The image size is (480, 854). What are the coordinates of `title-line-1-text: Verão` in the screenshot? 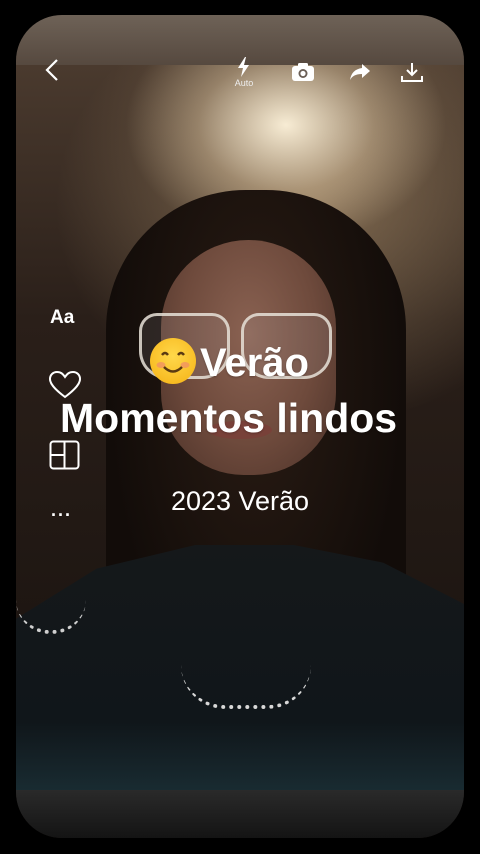 It's located at (254, 363).